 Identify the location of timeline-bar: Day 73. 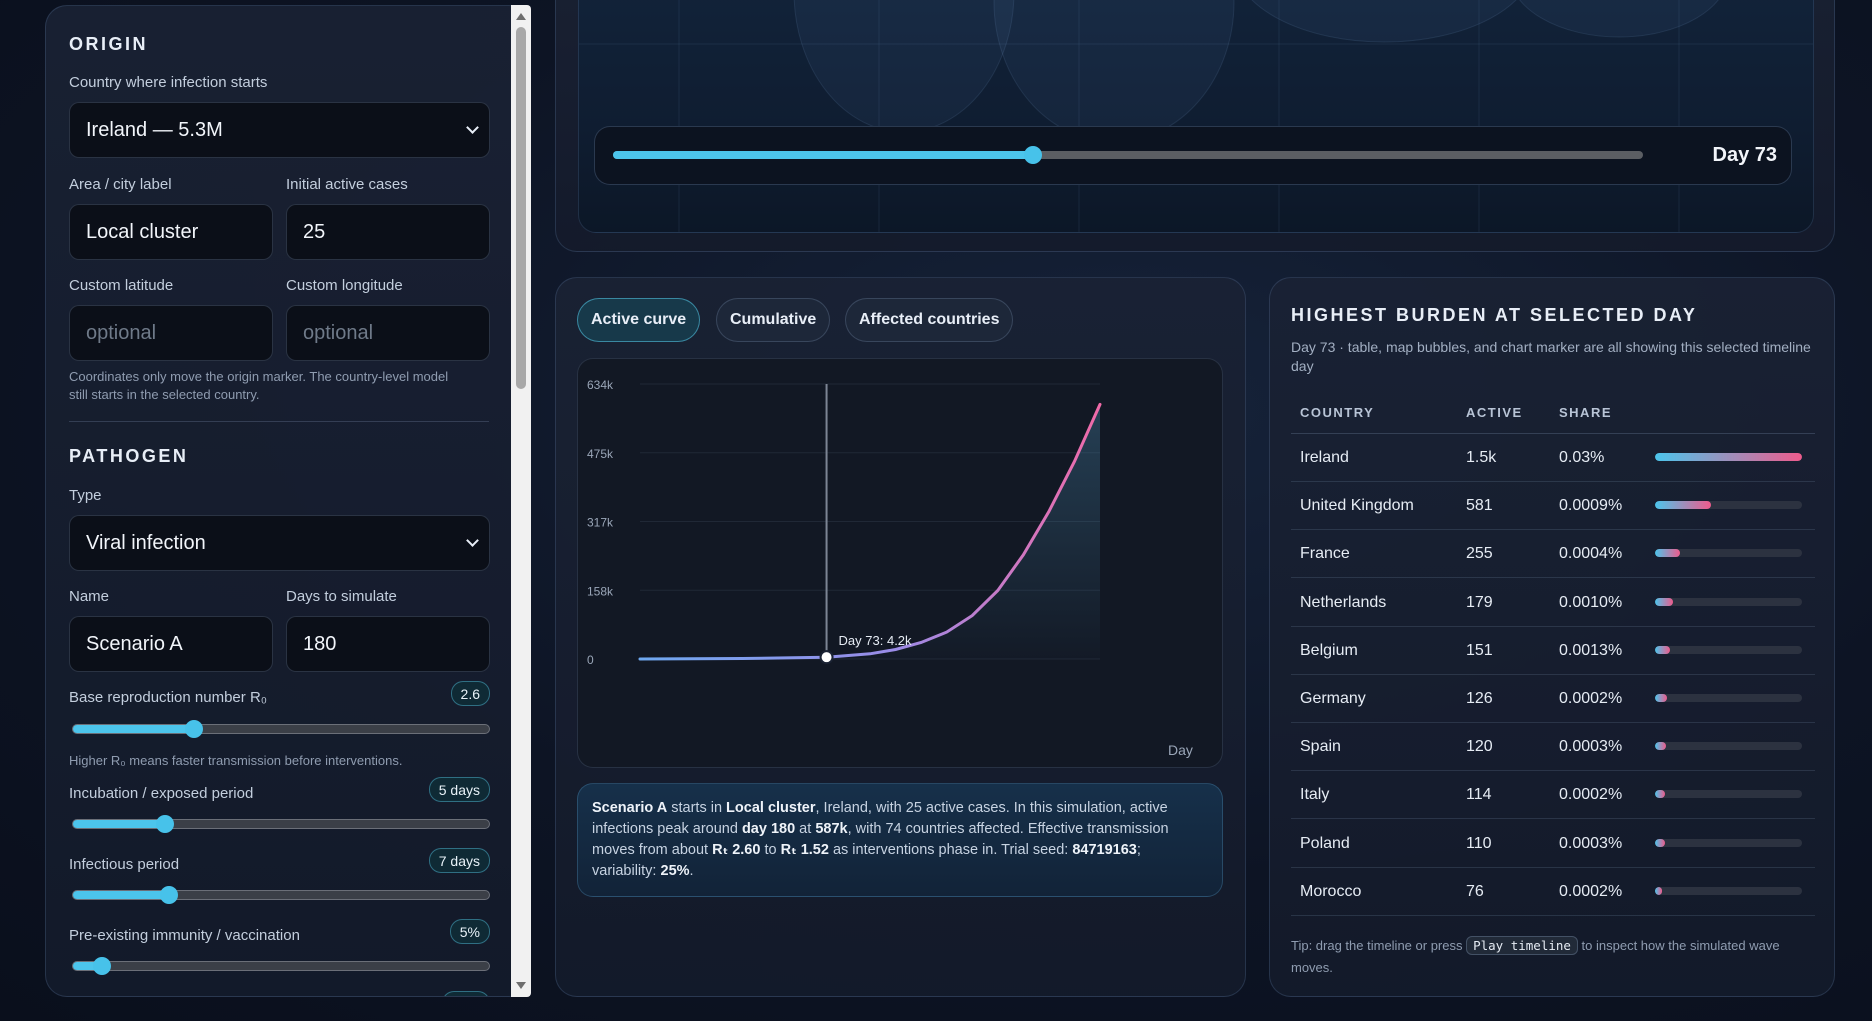
(1193, 155).